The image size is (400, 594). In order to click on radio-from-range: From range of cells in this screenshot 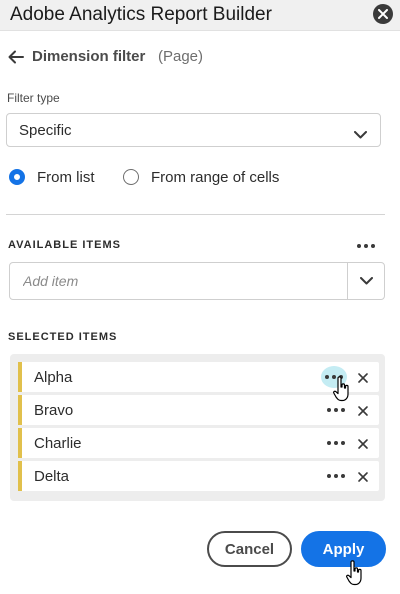, I will do `click(213, 178)`.